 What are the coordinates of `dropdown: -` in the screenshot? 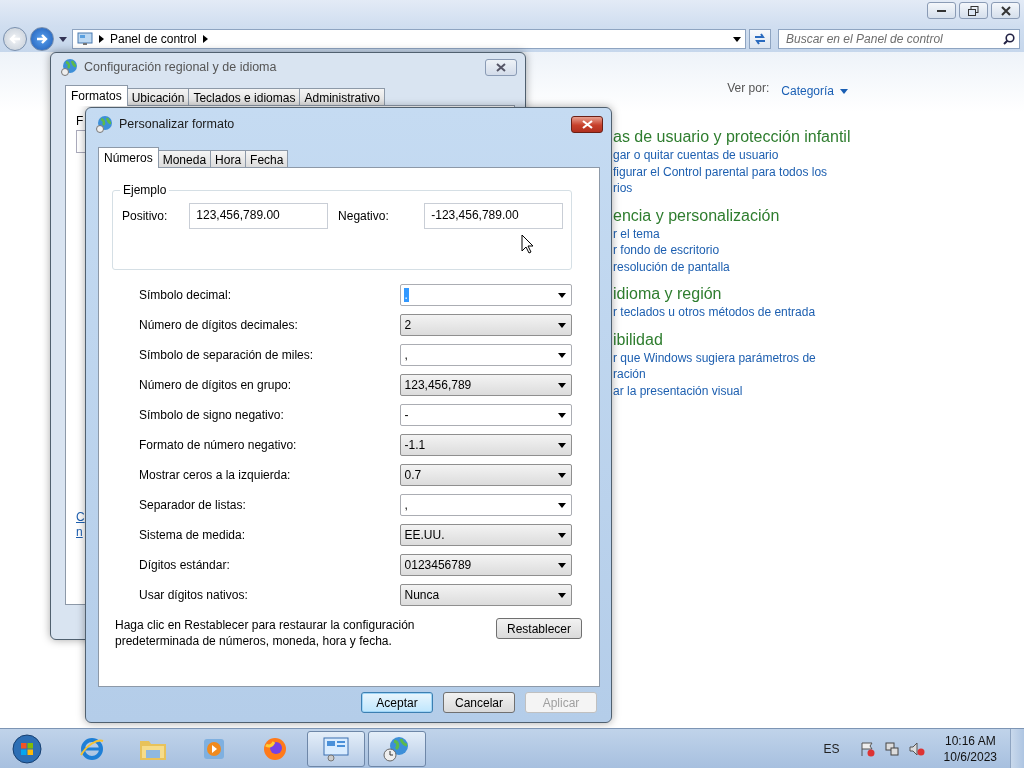 It's located at (485, 415).